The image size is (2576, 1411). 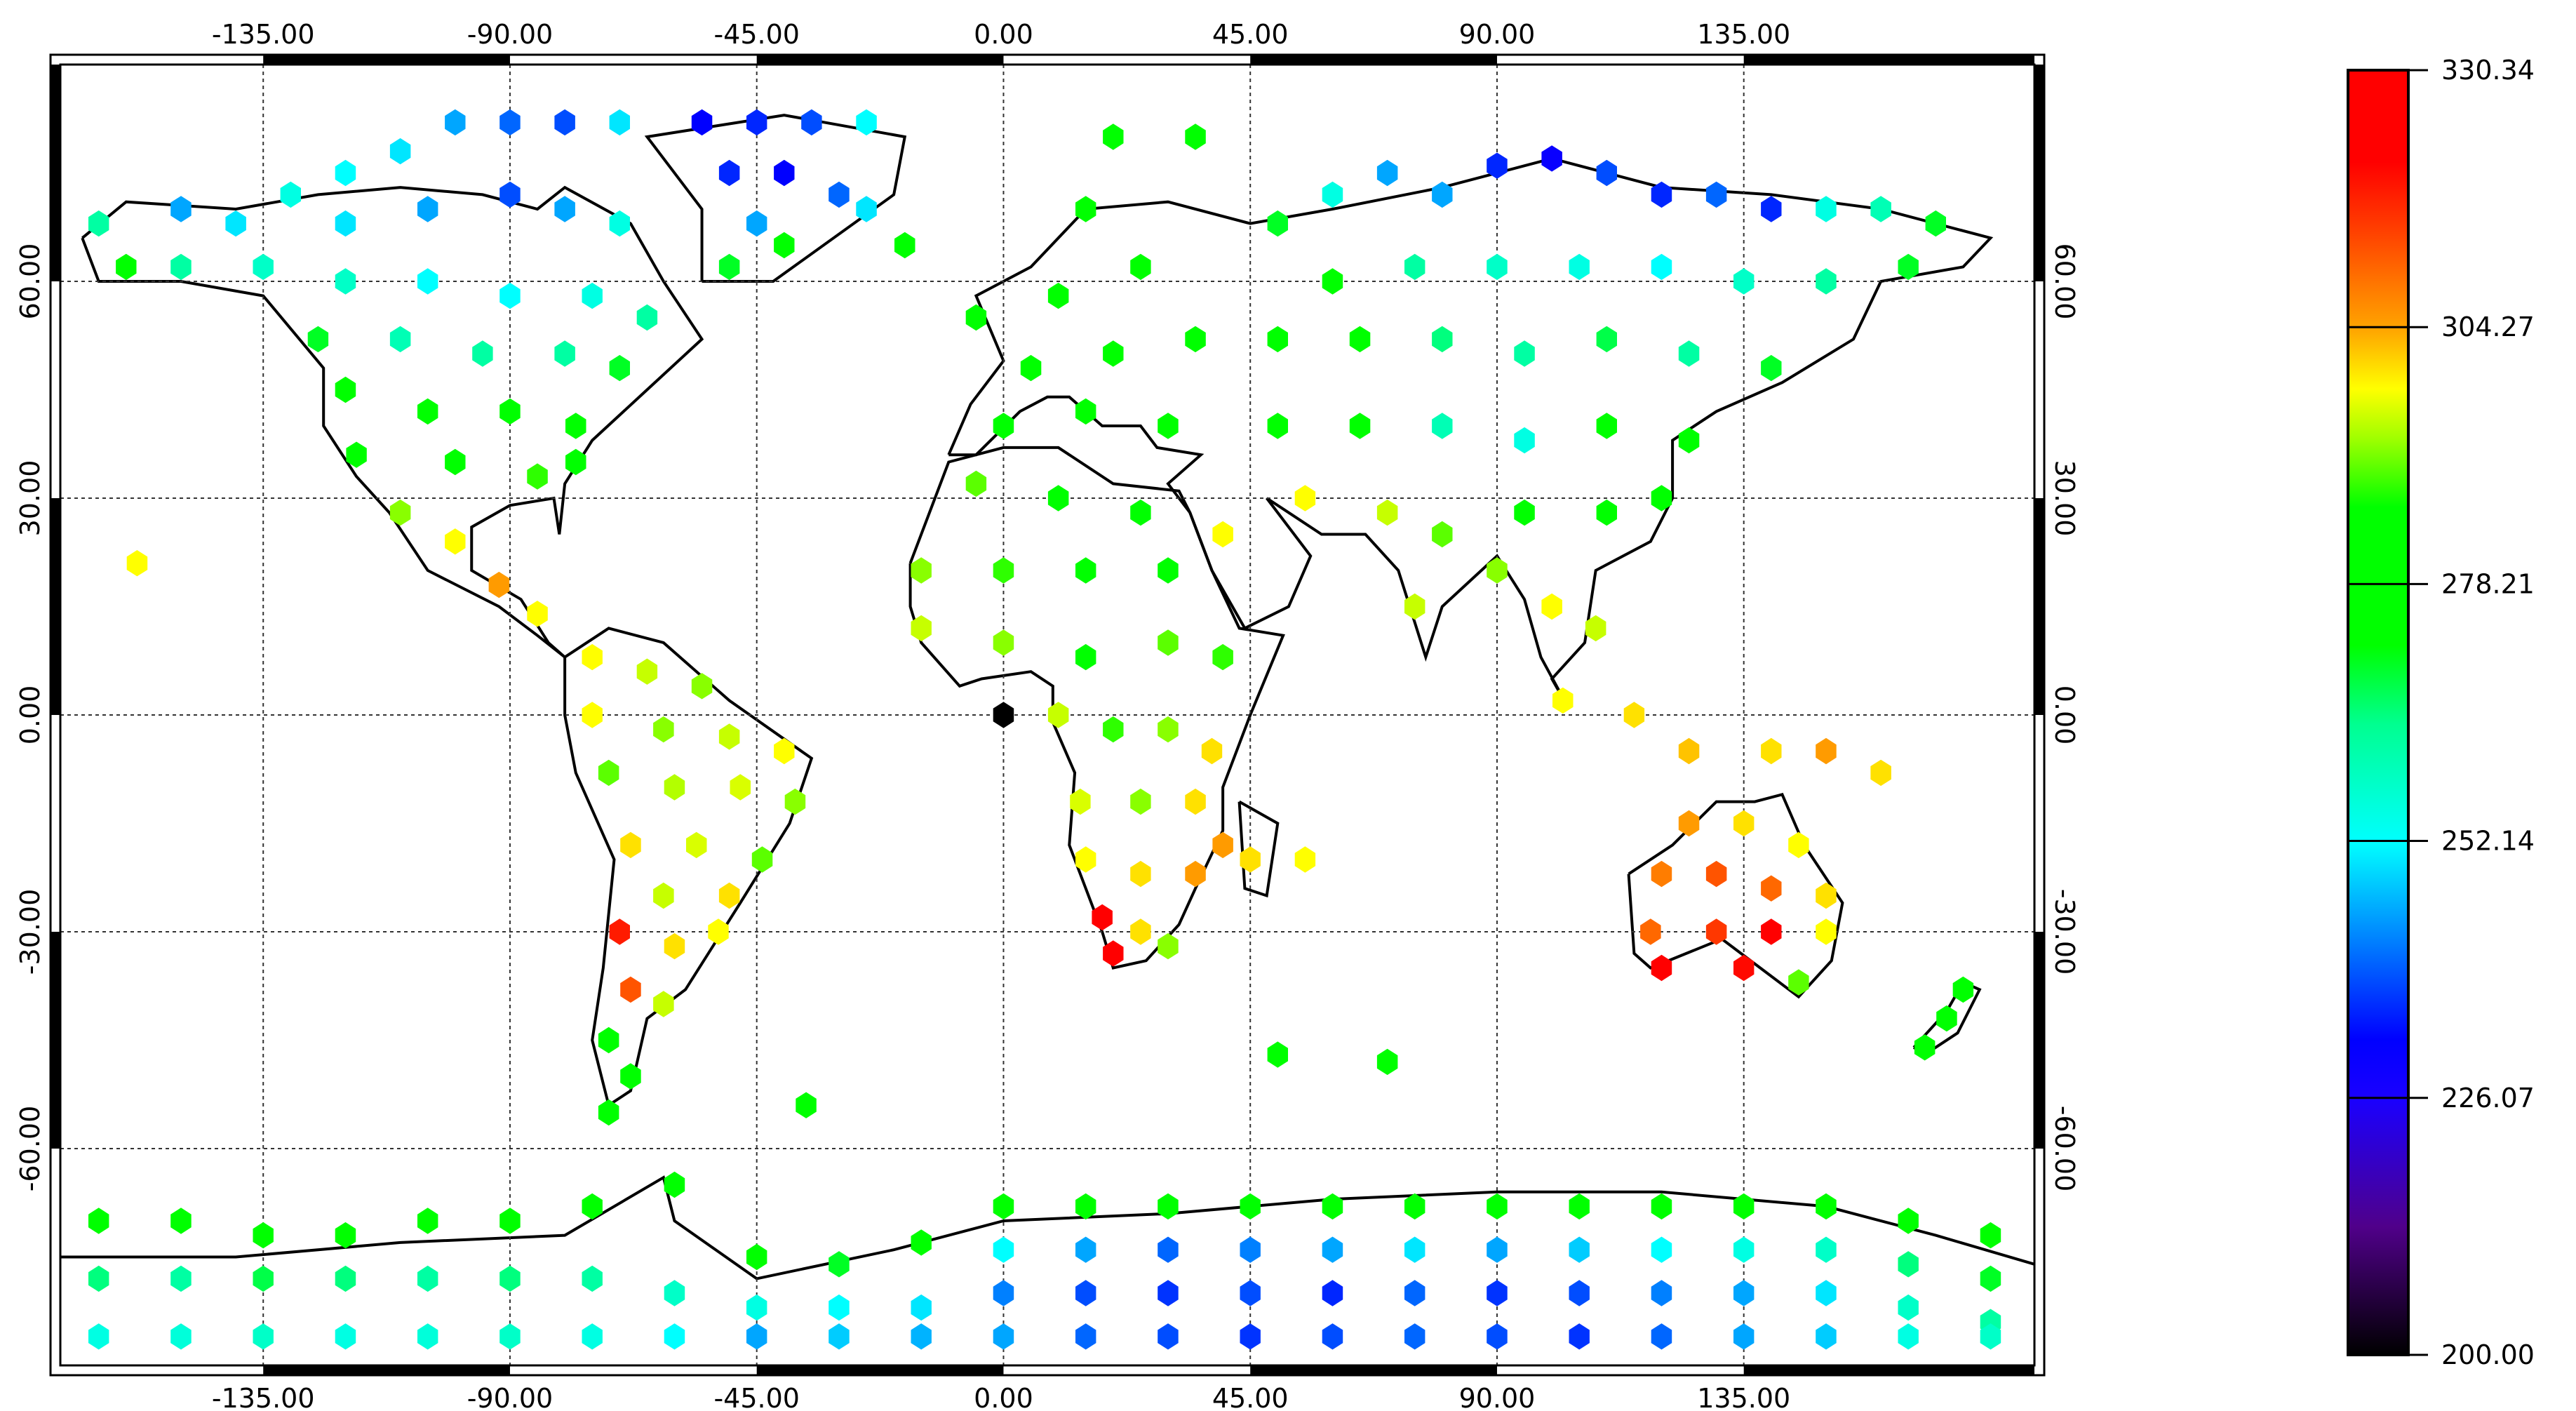 I want to click on lon-tick-label-bottom: -90.00, so click(x=510, y=1397).